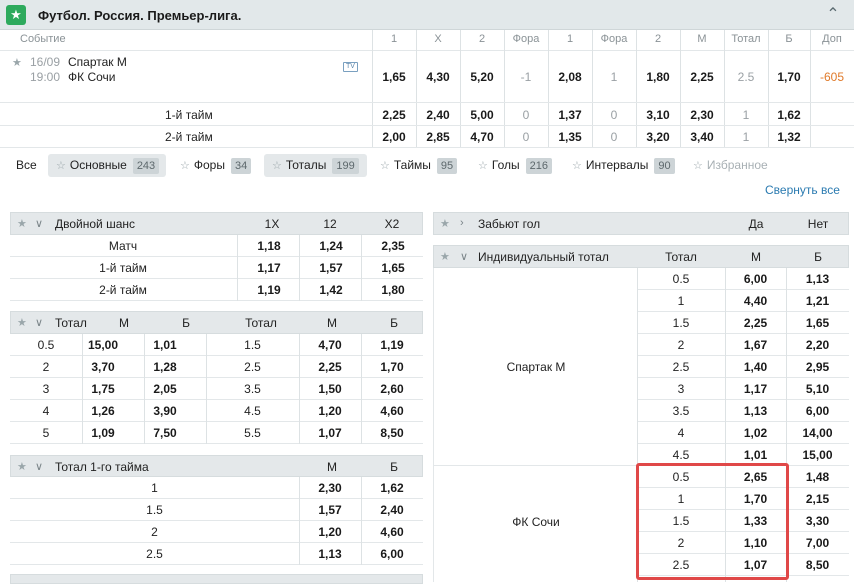  What do you see at coordinates (755, 455) in the screenshot?
I see `it-odd-under: 1,01` at bounding box center [755, 455].